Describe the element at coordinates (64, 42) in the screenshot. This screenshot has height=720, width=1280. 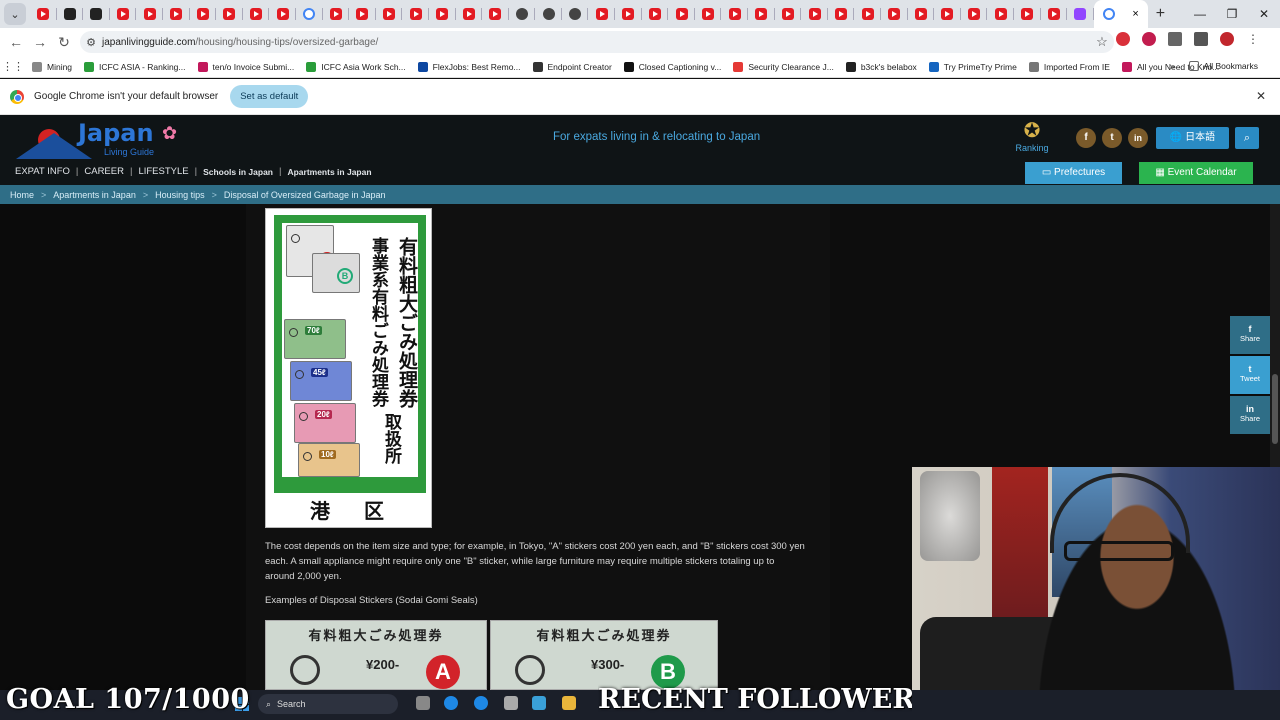
I see `reload-icon: ↻` at that location.